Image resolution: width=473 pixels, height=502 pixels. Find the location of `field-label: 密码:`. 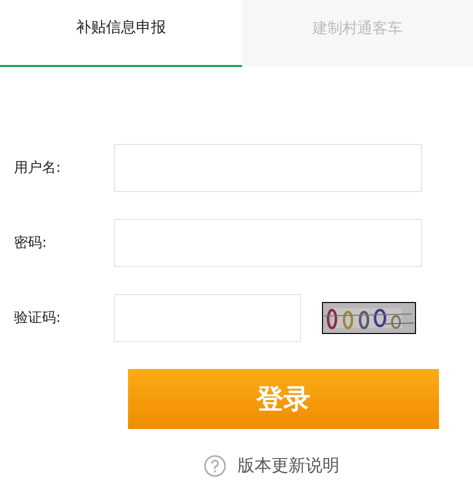

field-label: 密码: is located at coordinates (30, 243).